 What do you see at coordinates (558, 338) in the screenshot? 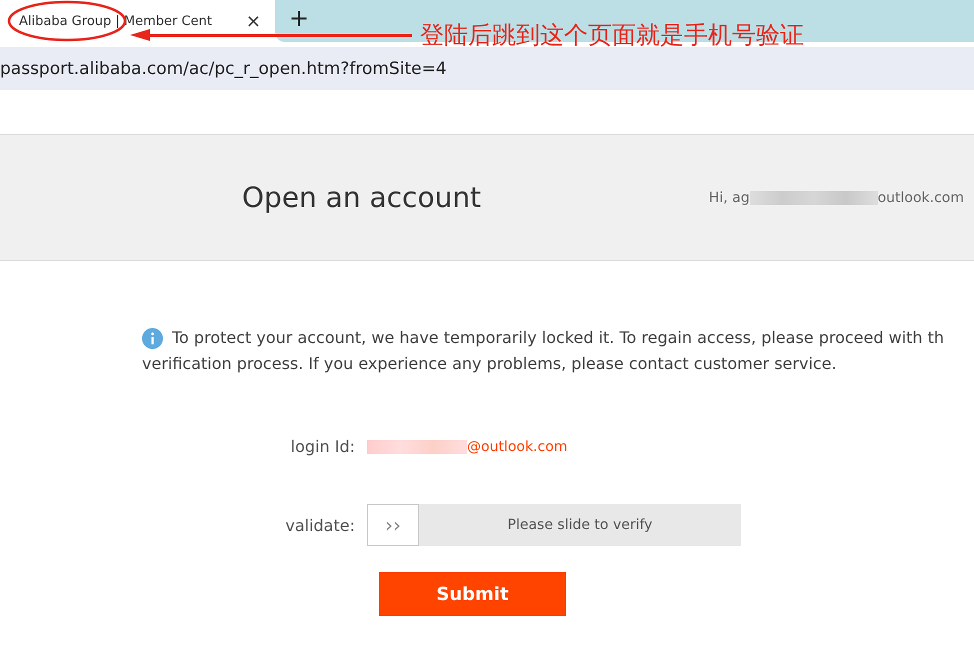
I see `notice-text: To protect your account, we have temporarily locked it. To regain access, please proceed with th` at bounding box center [558, 338].